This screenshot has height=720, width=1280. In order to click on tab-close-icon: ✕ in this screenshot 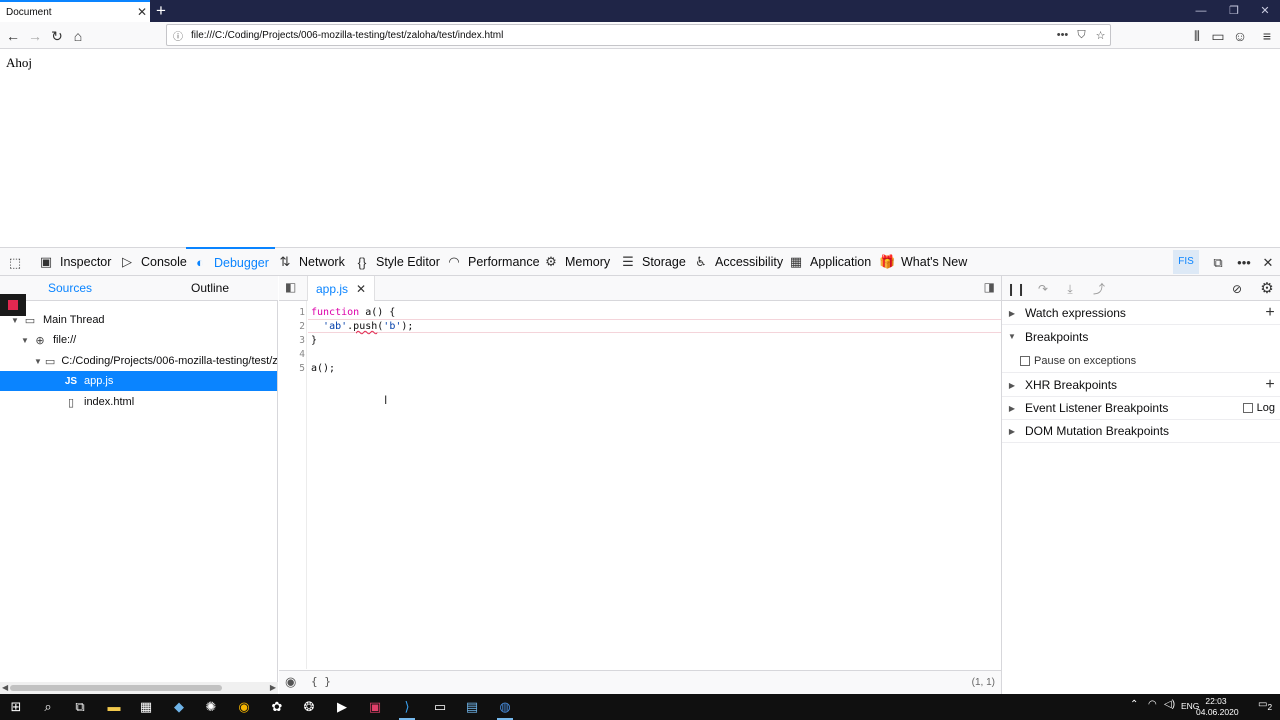, I will do `click(142, 12)`.